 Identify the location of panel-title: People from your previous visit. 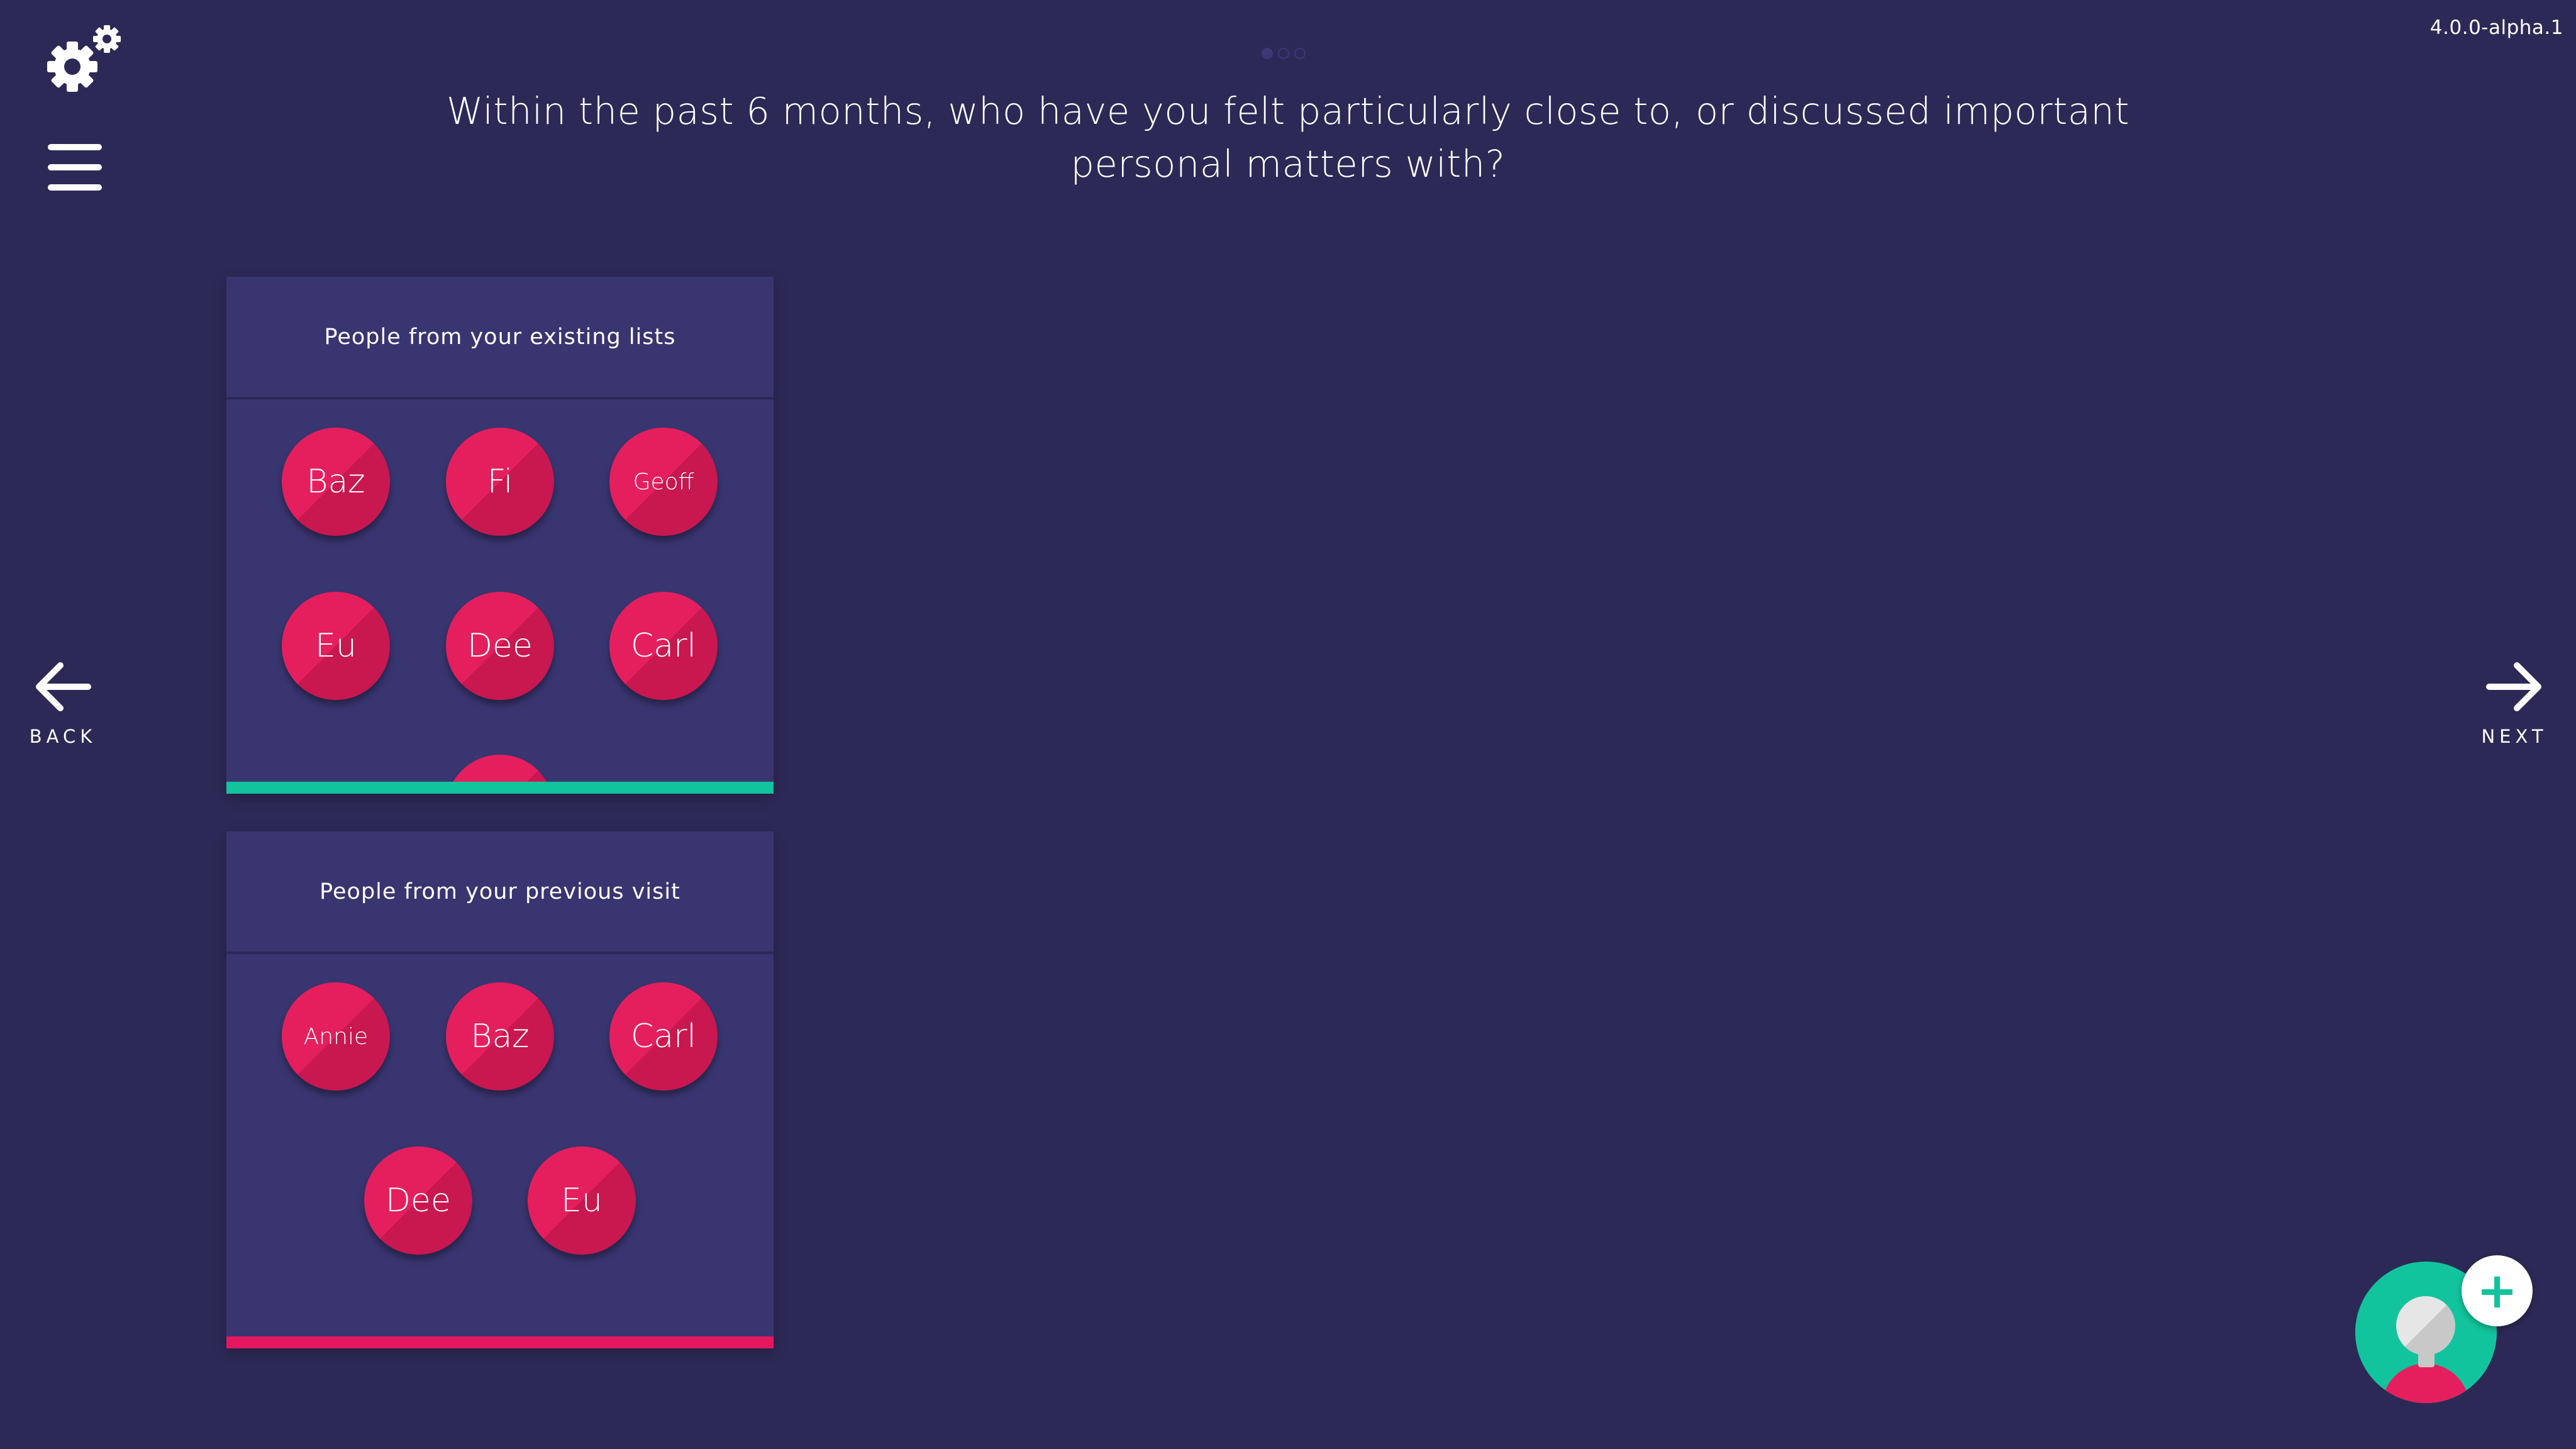
(500, 892).